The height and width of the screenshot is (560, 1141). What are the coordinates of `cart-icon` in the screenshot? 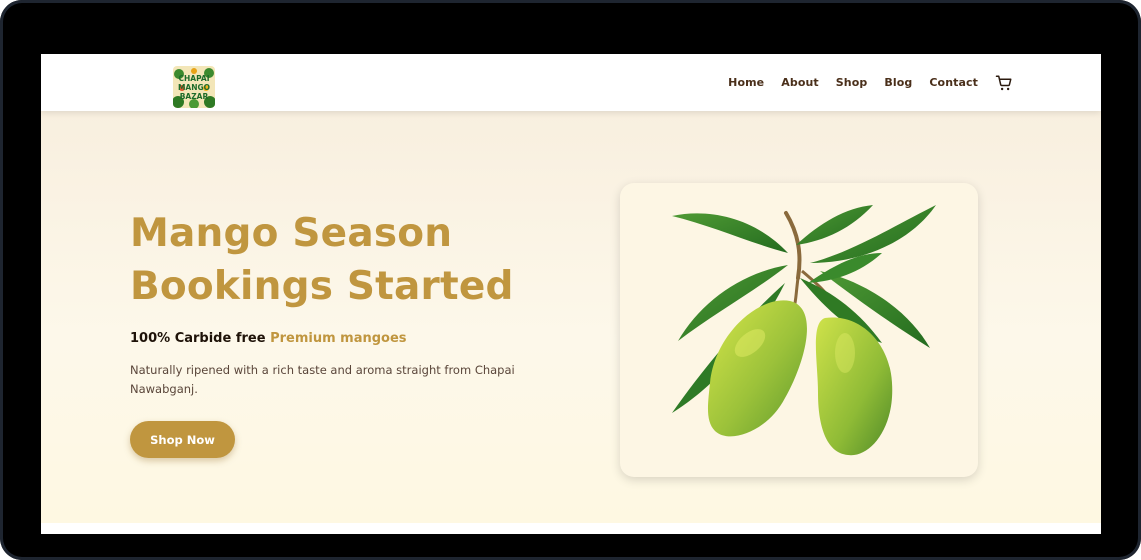 It's located at (1004, 83).